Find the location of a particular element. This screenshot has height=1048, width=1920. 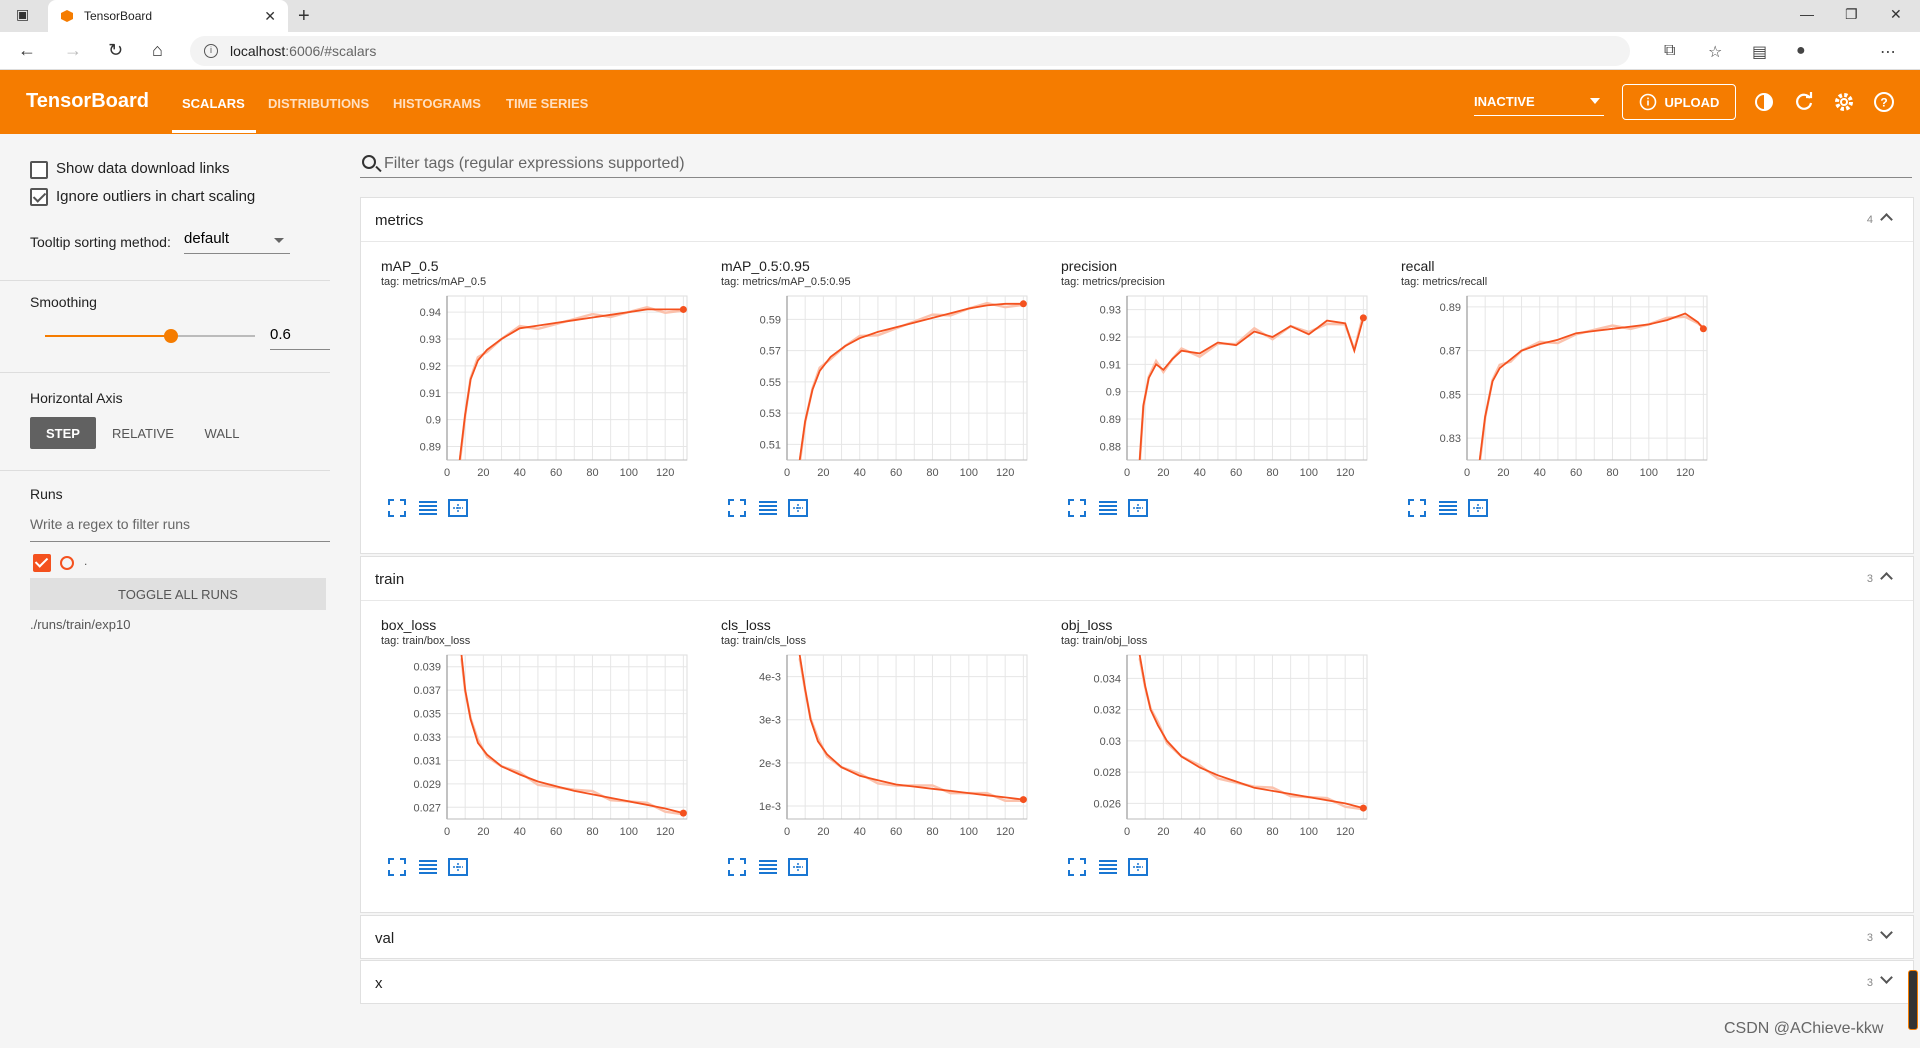

scrollbar is located at coordinates (1913, 1000).